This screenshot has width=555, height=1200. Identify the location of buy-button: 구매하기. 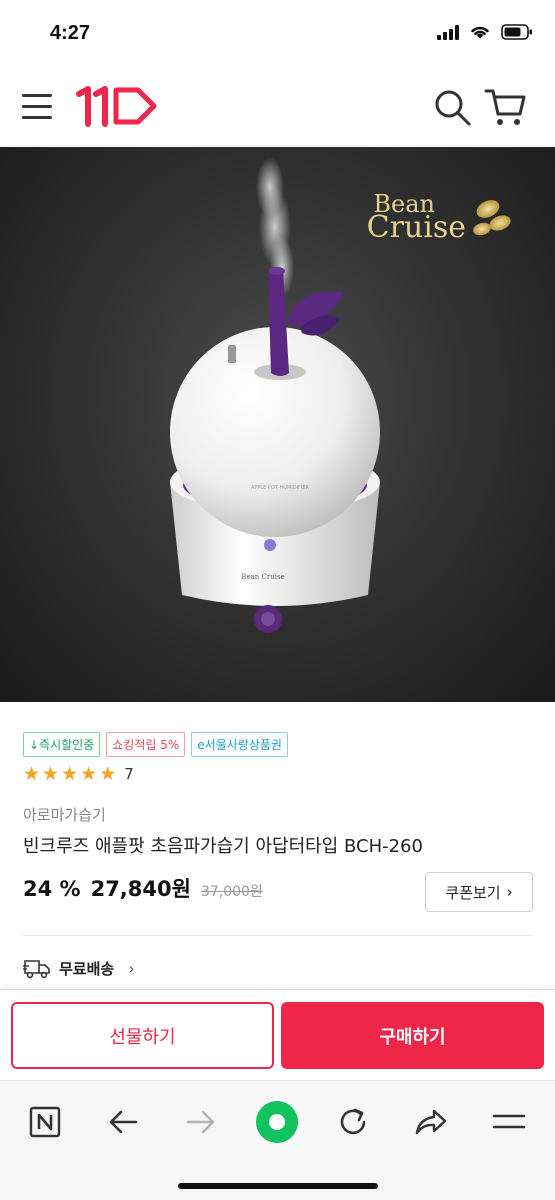
(412, 1035).